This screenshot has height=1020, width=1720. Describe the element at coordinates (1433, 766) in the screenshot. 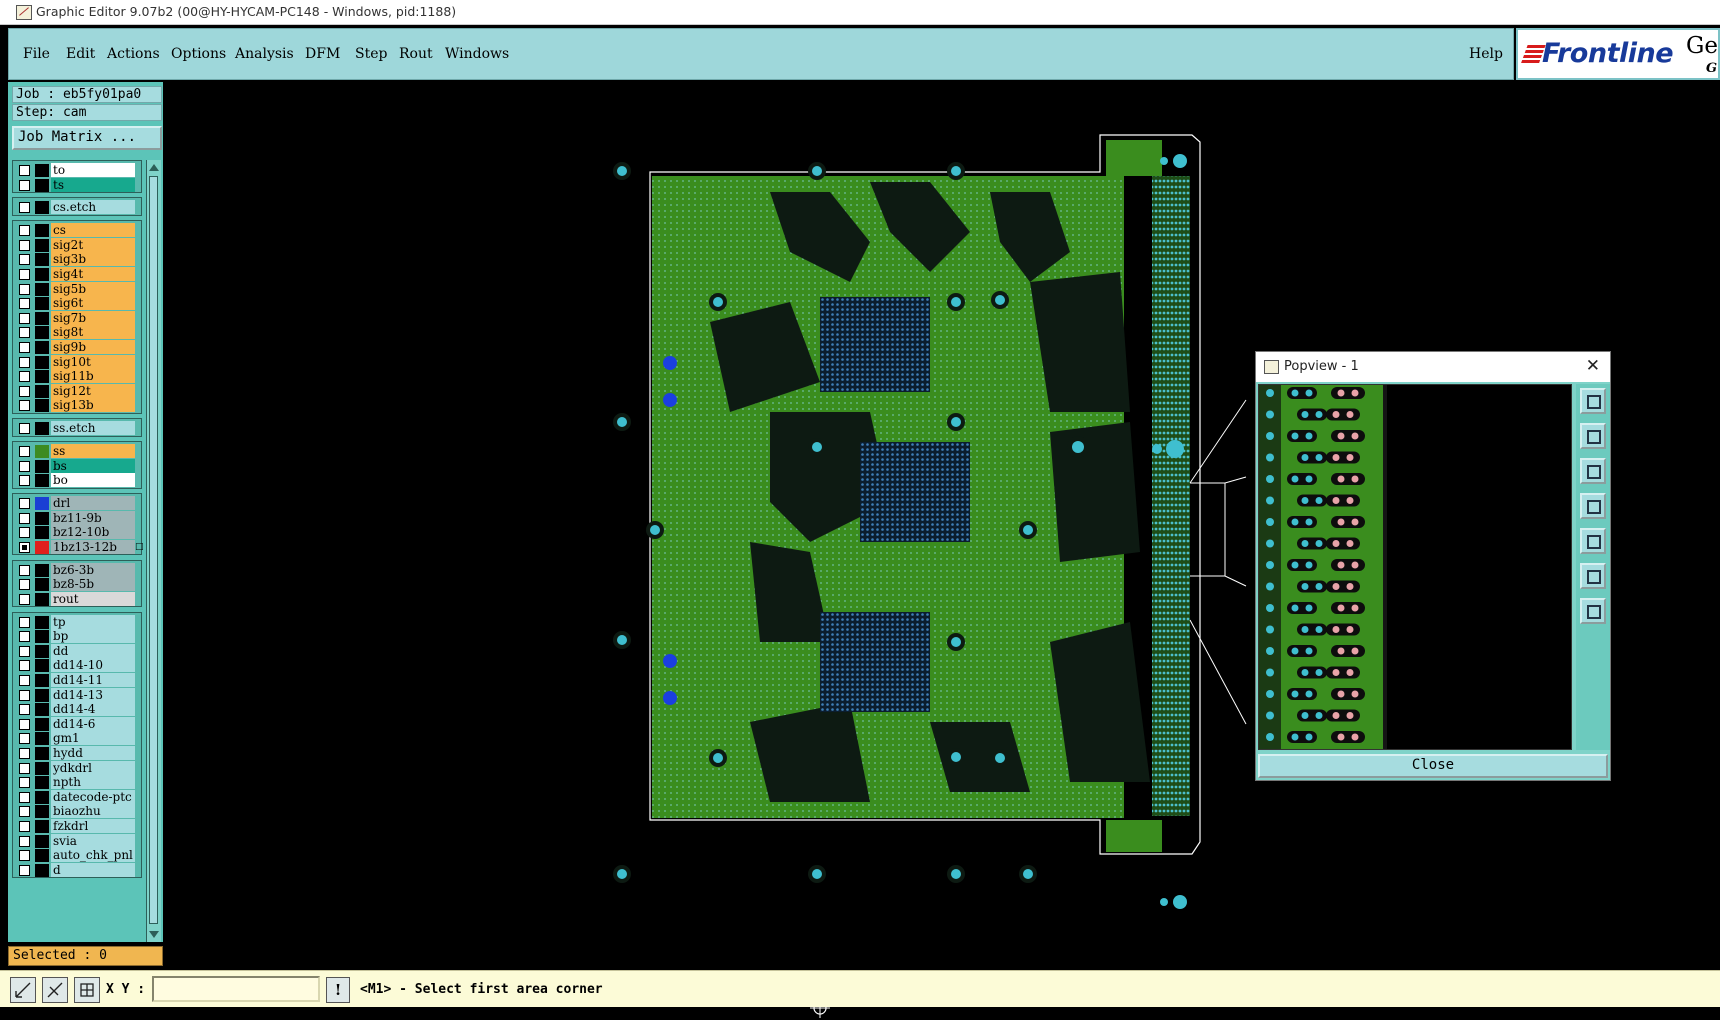

I see `popview-close-button: Close` at that location.